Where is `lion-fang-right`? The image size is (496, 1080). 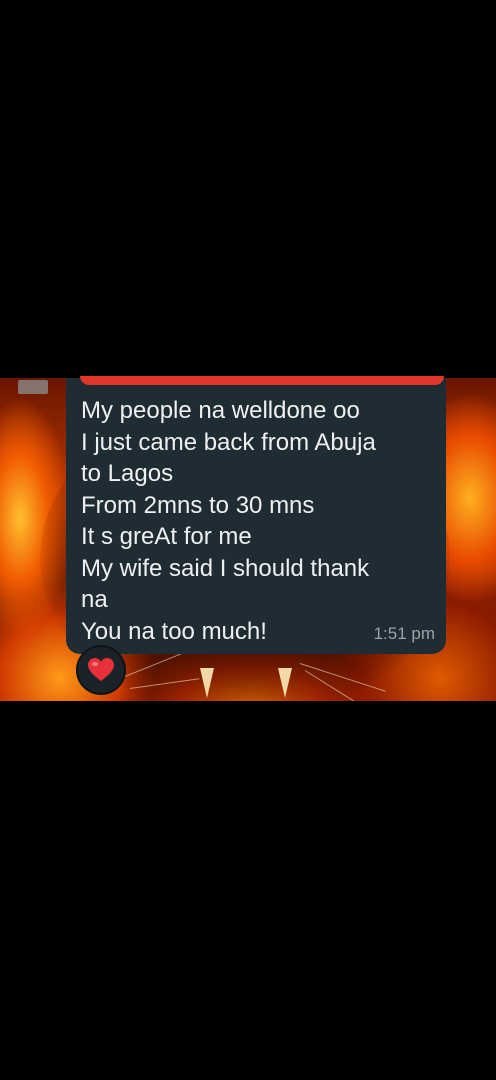
lion-fang-right is located at coordinates (285, 683).